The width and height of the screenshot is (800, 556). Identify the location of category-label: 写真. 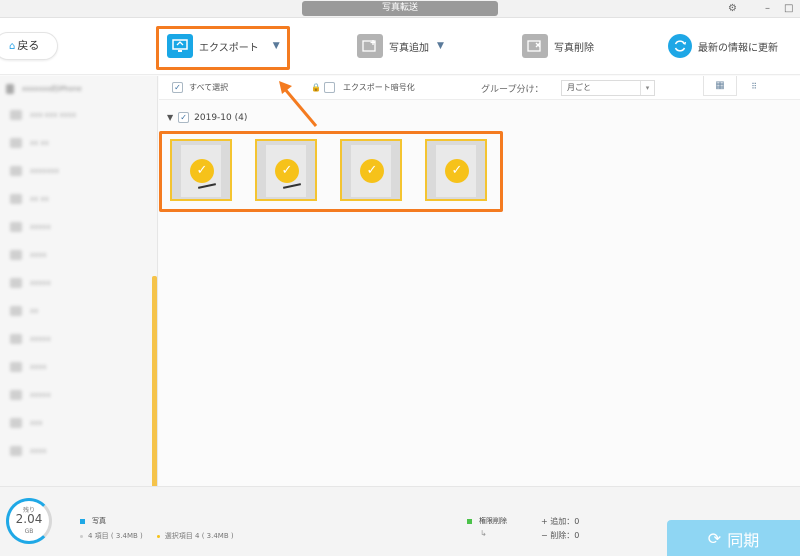
(99, 521).